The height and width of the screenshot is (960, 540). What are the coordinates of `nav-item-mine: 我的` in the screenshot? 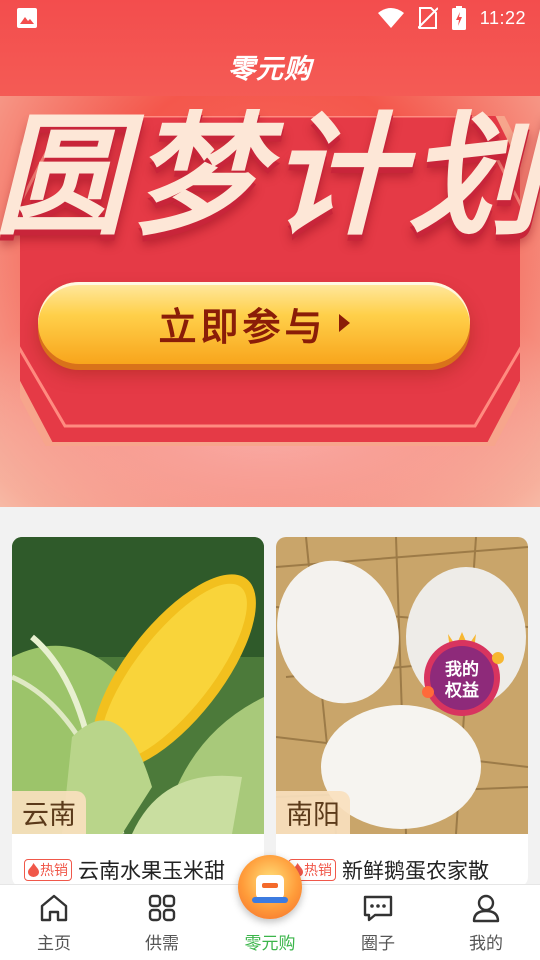 It's located at (486, 922).